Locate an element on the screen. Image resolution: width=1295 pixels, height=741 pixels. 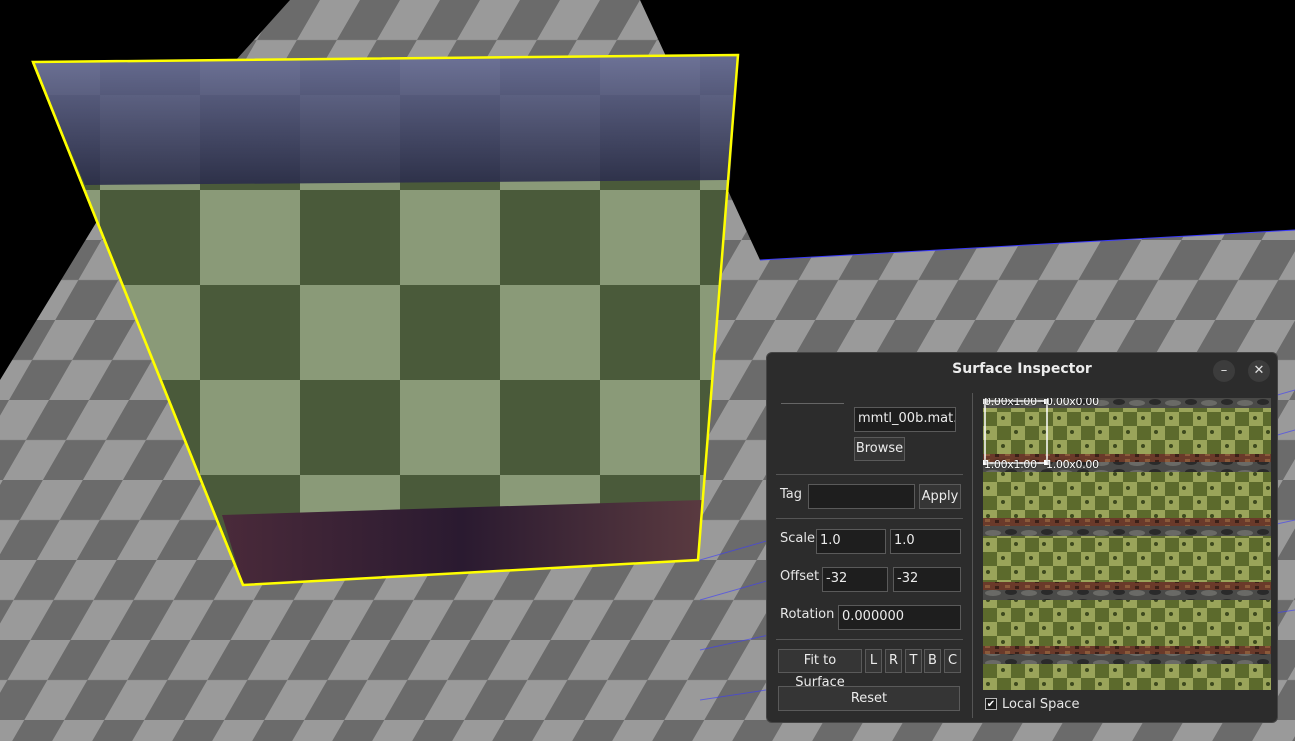
align-top-button: T is located at coordinates (913, 661).